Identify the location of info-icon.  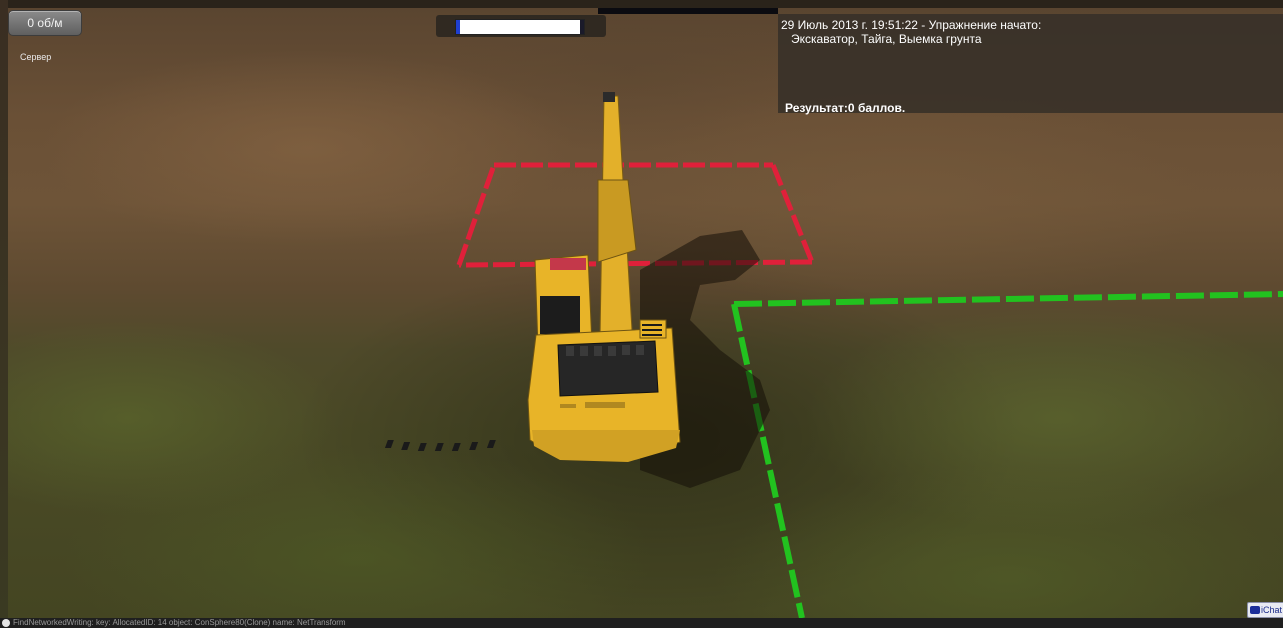
(6, 623).